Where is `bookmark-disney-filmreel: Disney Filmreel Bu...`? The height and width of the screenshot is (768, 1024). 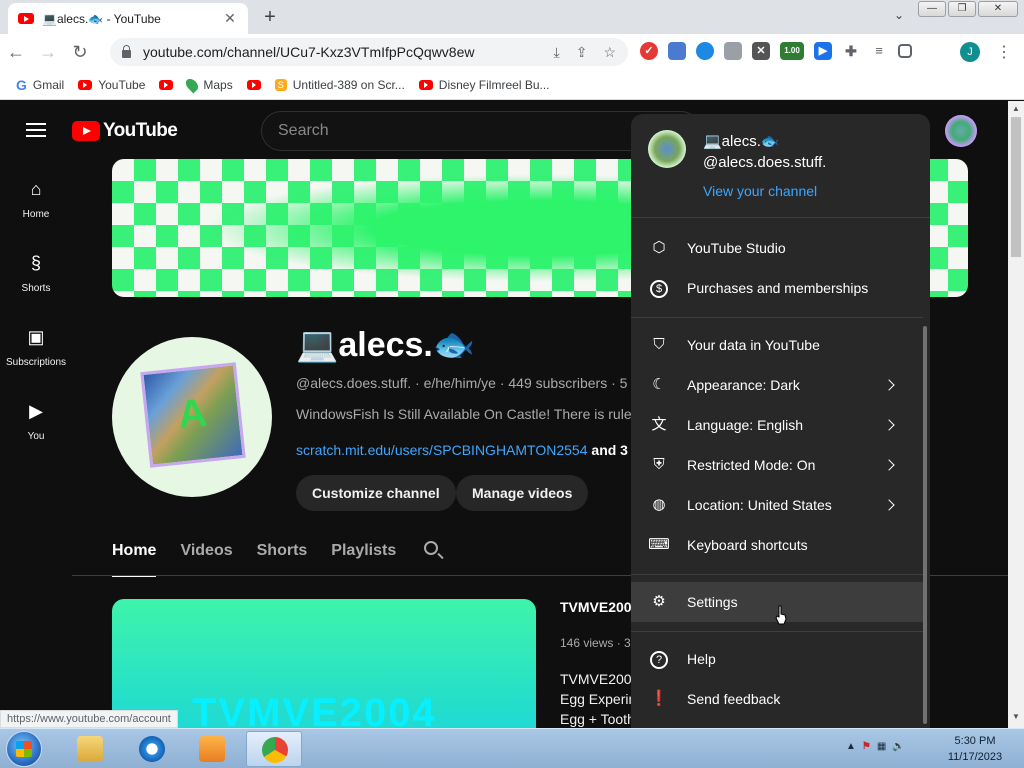
bookmark-disney-filmreel: Disney Filmreel Bu... is located at coordinates (484, 85).